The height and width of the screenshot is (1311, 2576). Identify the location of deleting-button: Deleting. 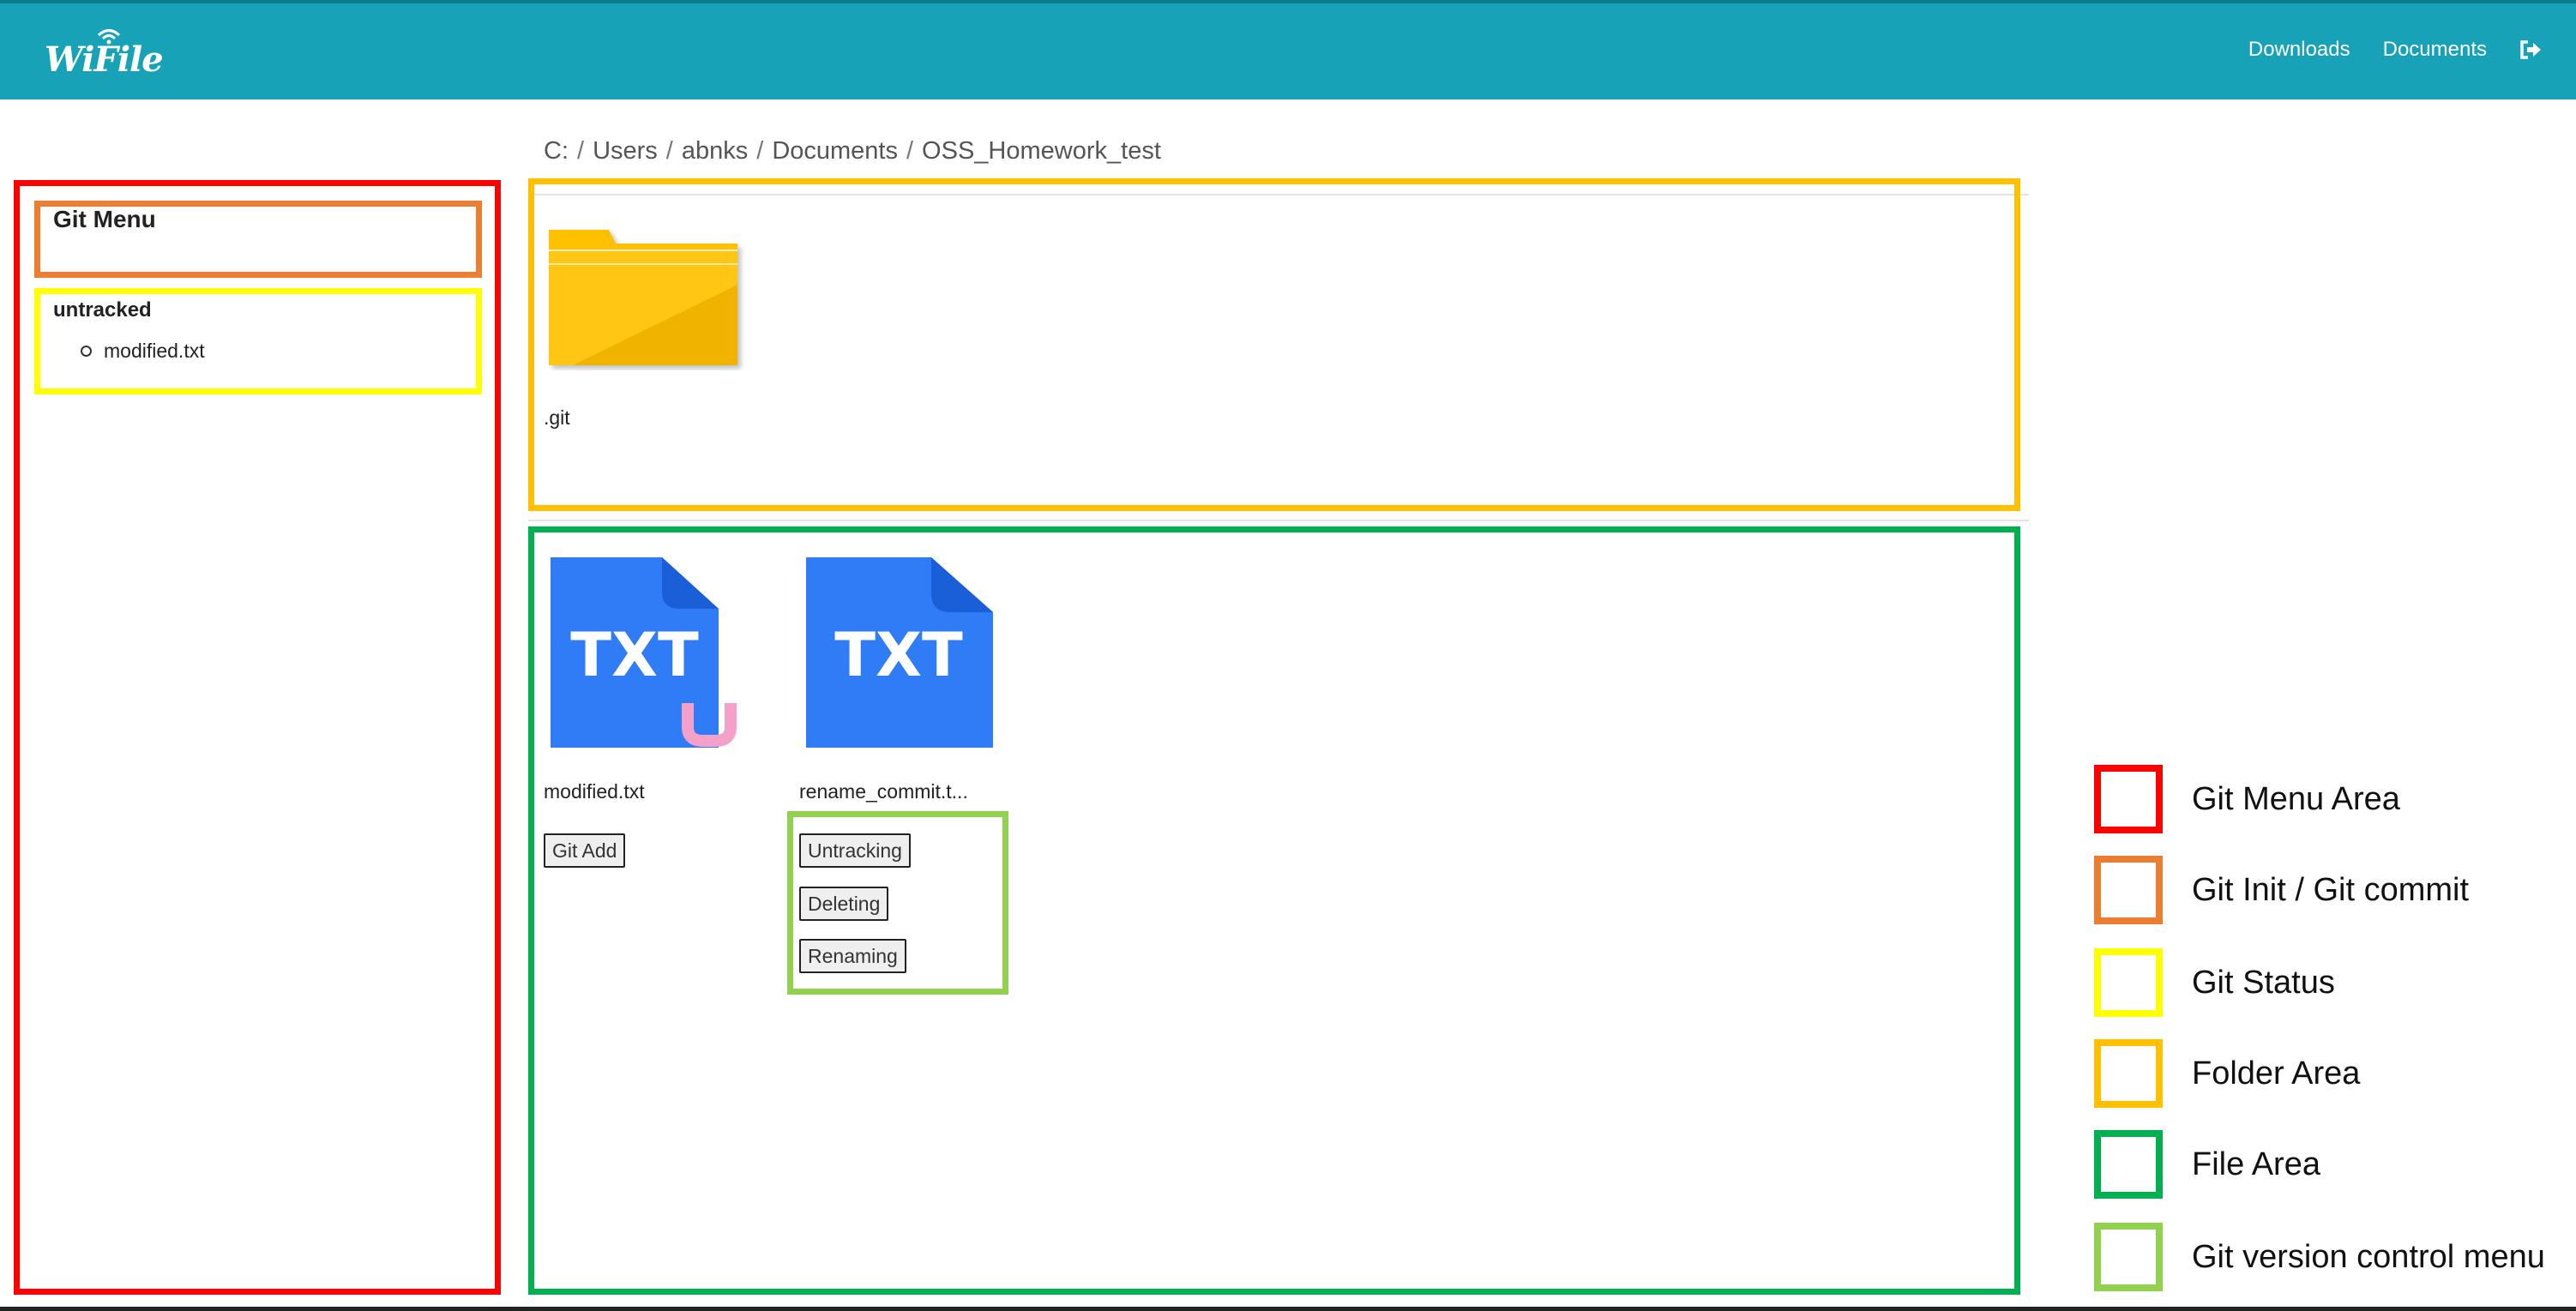
(844, 904).